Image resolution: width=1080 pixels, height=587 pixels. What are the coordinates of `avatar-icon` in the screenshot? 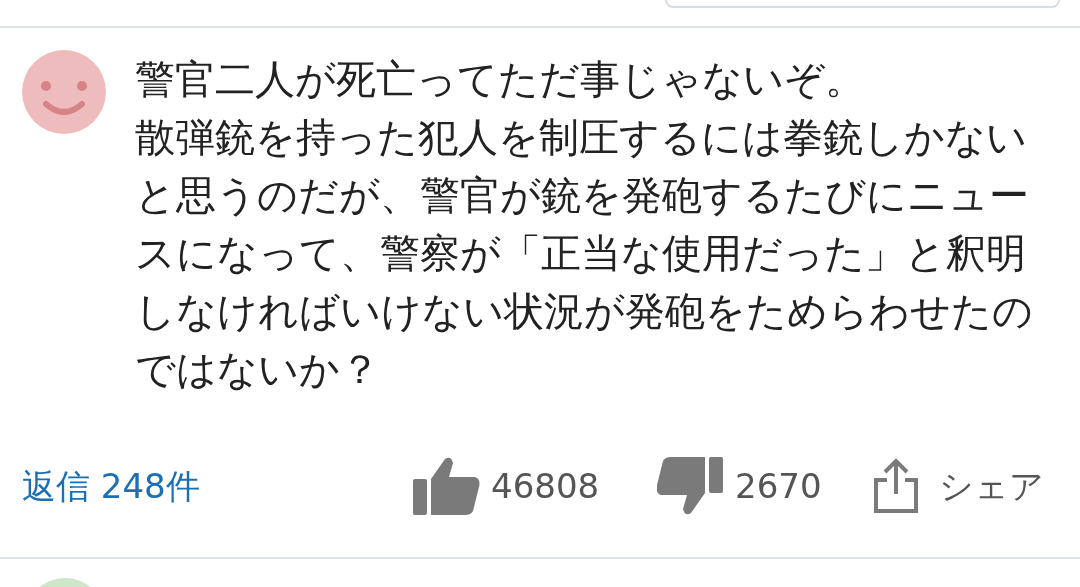 It's located at (64, 92).